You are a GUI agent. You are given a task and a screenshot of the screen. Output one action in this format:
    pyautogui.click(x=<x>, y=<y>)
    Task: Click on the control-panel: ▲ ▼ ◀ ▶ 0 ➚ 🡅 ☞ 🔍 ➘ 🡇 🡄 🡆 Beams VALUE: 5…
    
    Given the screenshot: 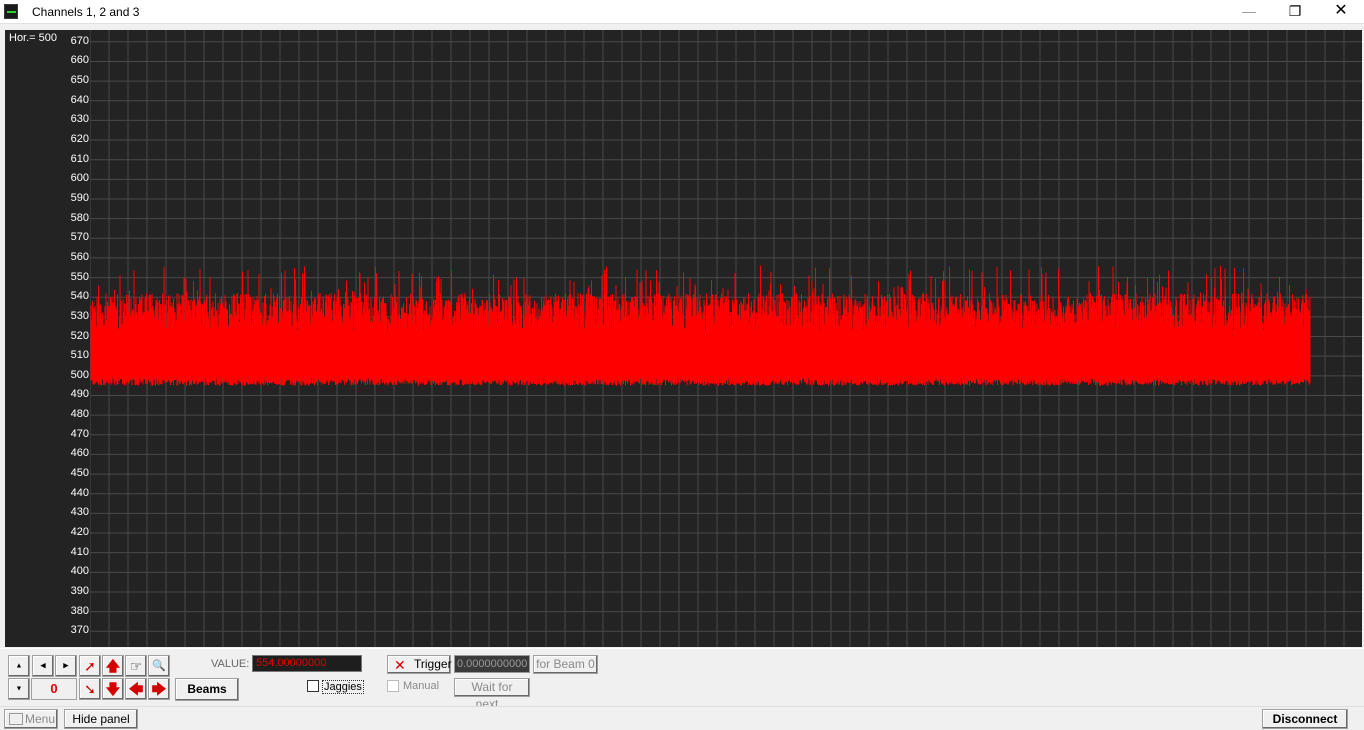 What is the action you would take?
    pyautogui.click(x=682, y=679)
    